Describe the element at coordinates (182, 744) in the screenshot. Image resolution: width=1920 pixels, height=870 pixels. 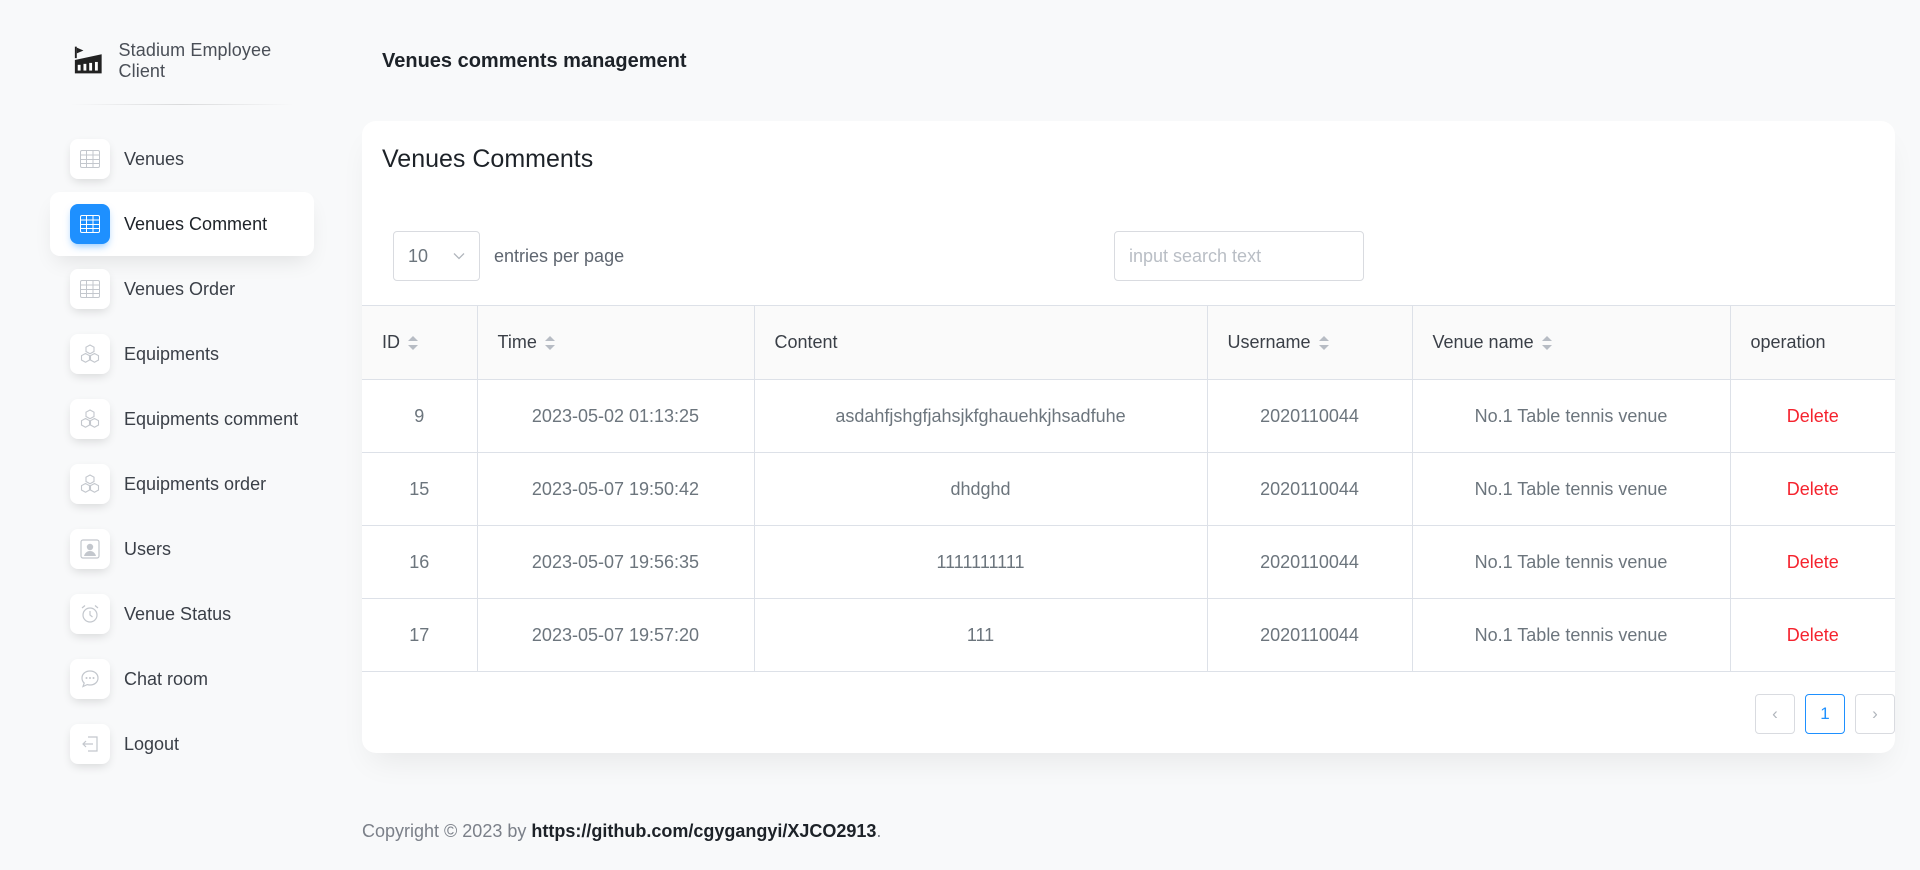
I see `sidebar-item-logout: Logout` at that location.